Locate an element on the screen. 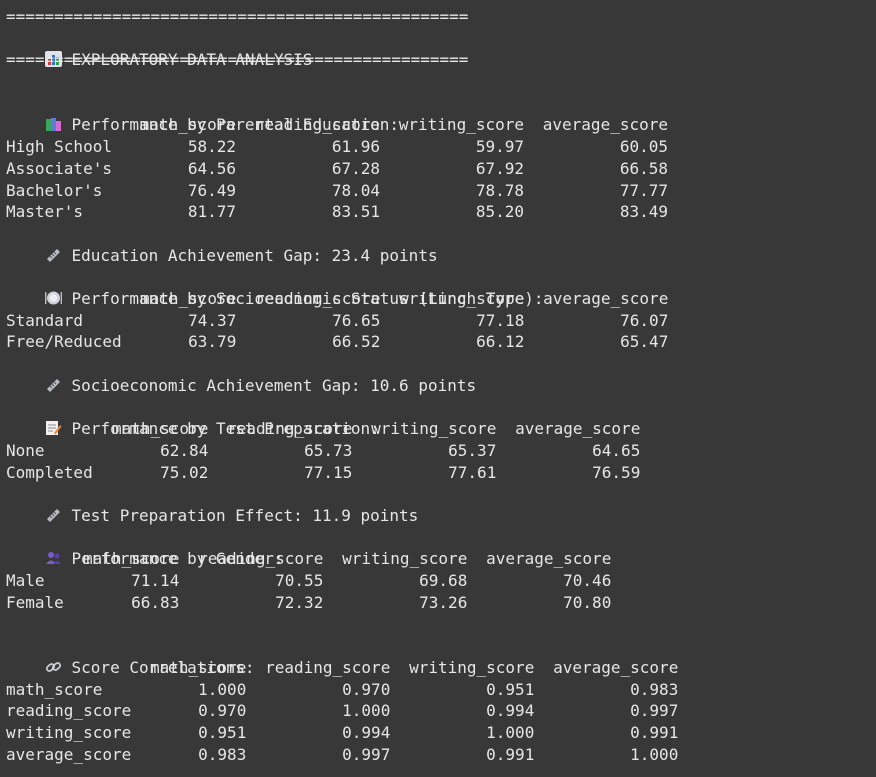 Image resolution: width=876 pixels, height=777 pixels. row-label: None is located at coordinates (25, 450).